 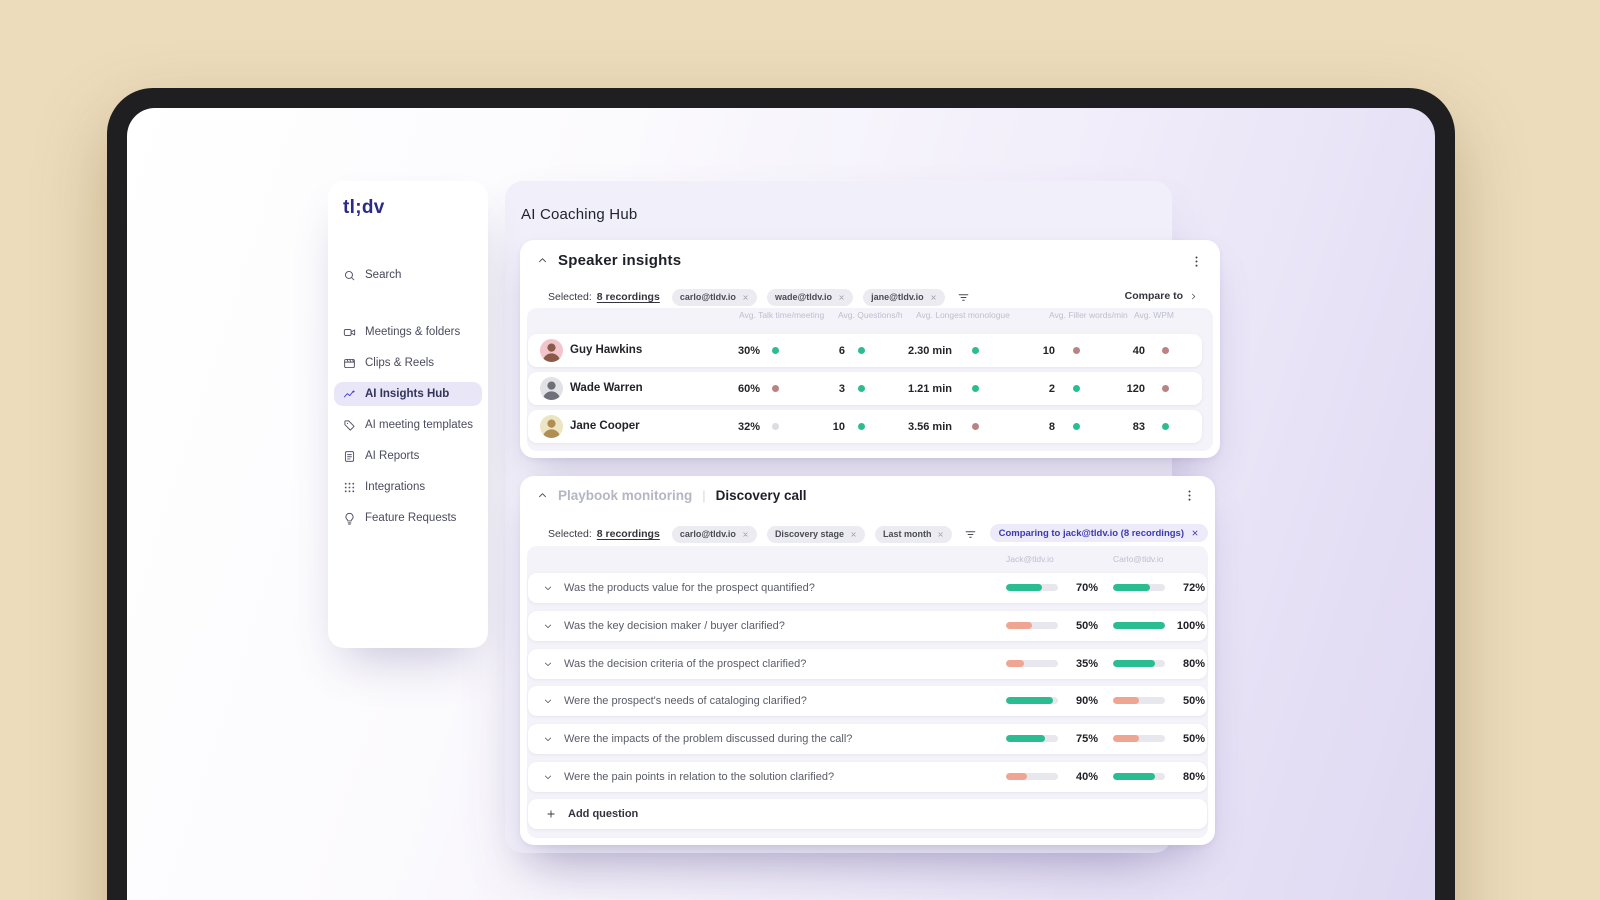 What do you see at coordinates (1193, 777) in the screenshot?
I see `progress-percent: 80%` at bounding box center [1193, 777].